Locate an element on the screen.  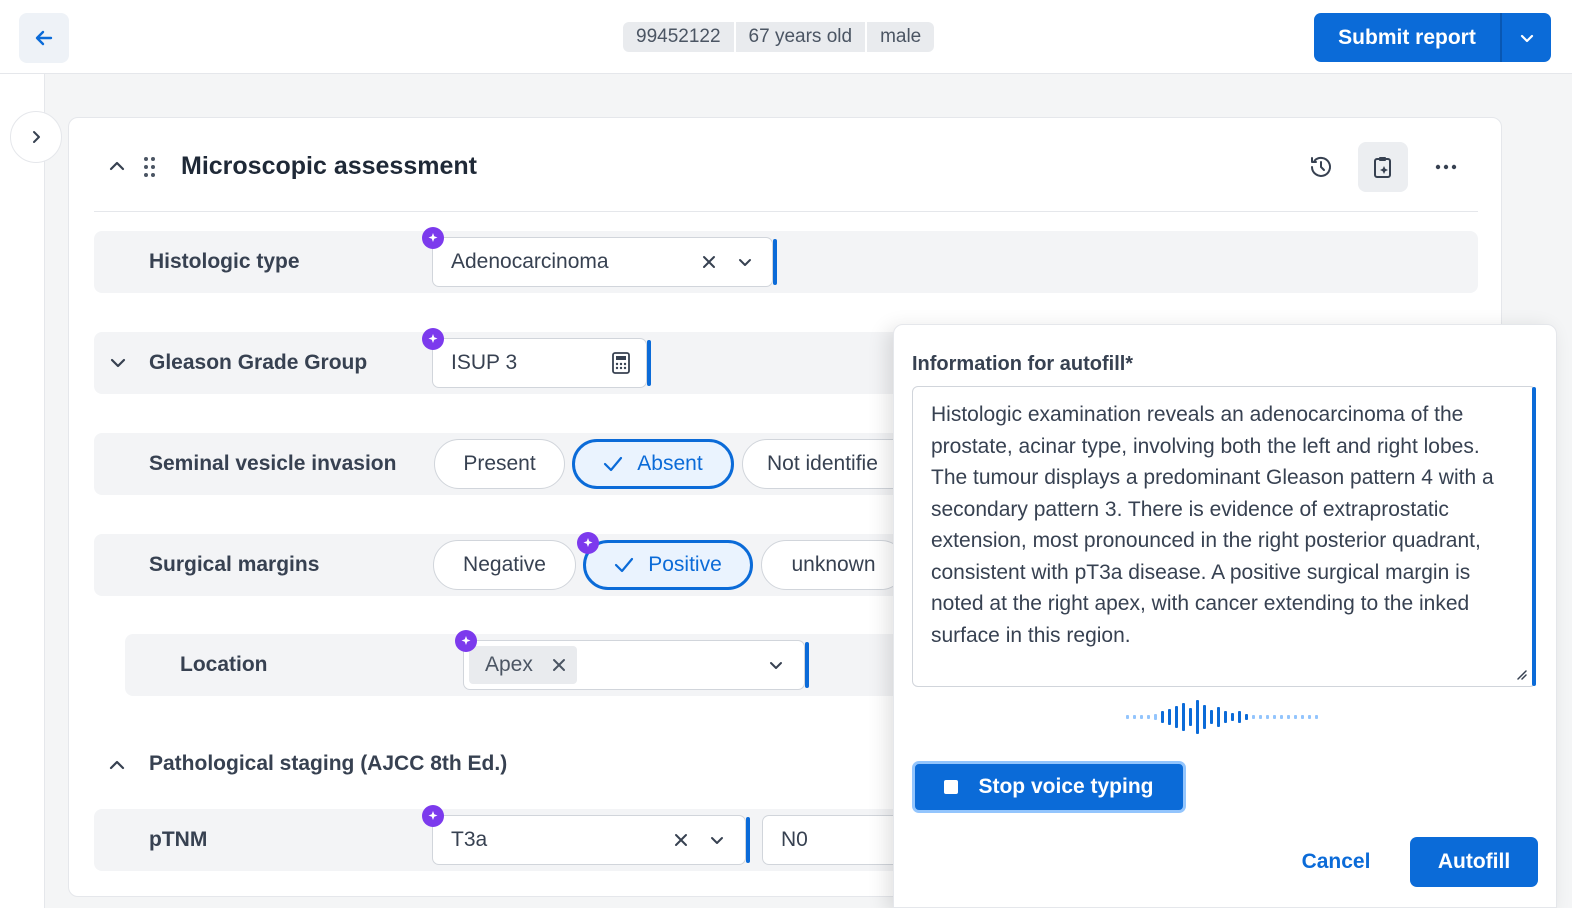
patient-age-chip: 67 years old is located at coordinates (800, 37).